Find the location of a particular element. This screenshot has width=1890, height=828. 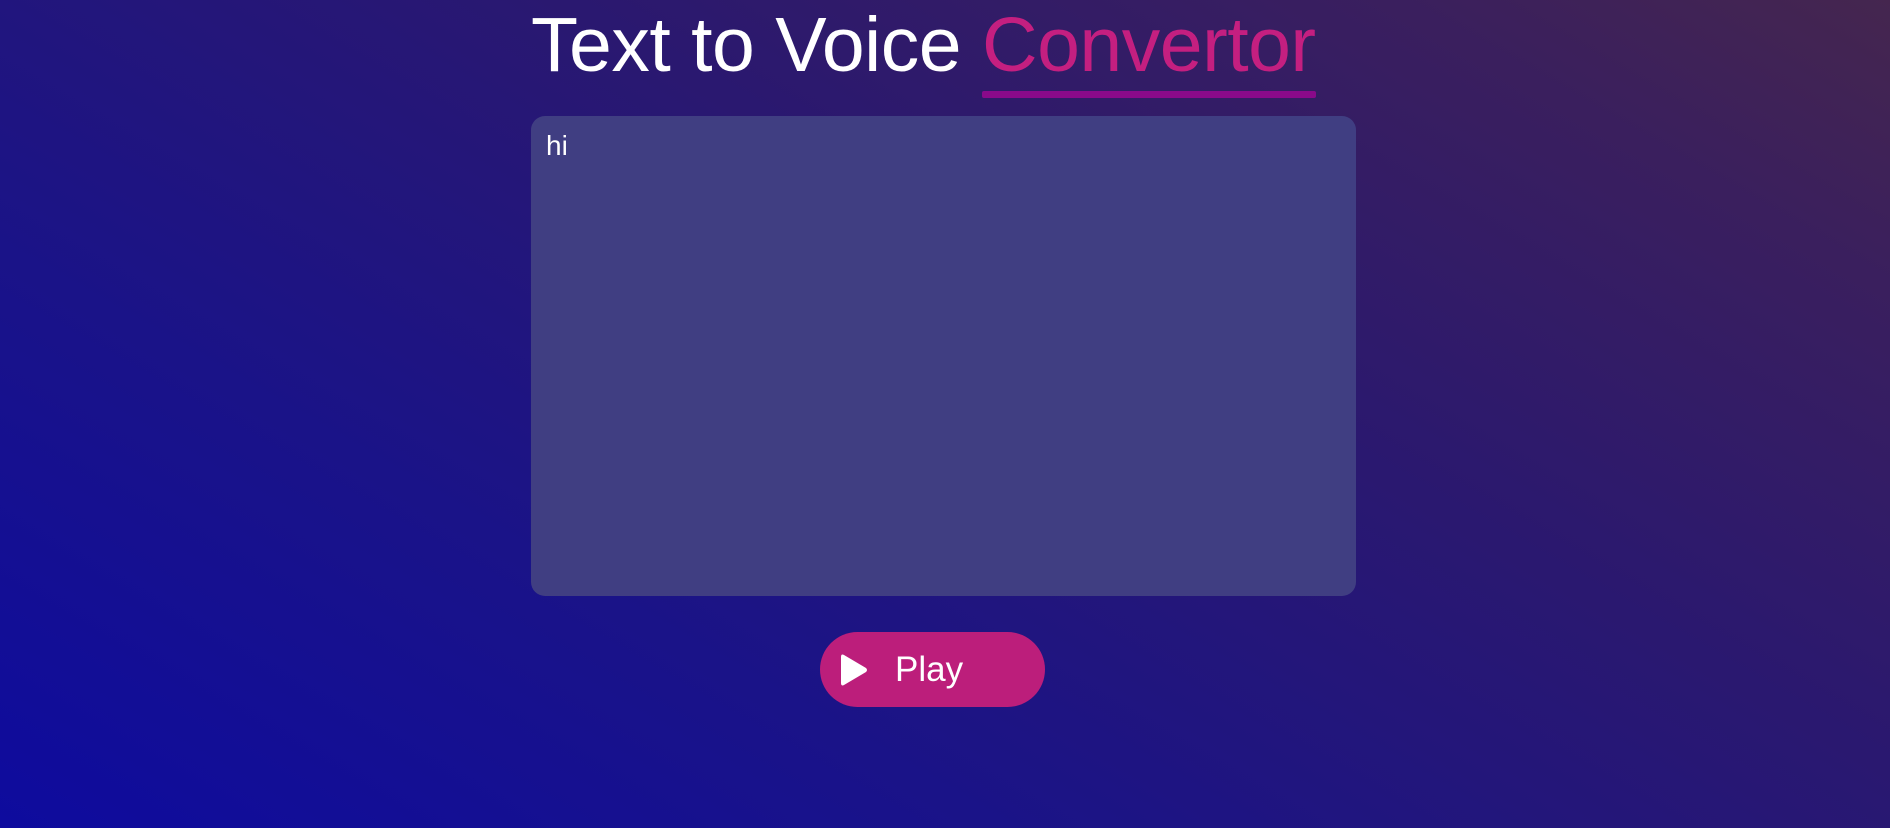

play-button: Play is located at coordinates (932, 669).